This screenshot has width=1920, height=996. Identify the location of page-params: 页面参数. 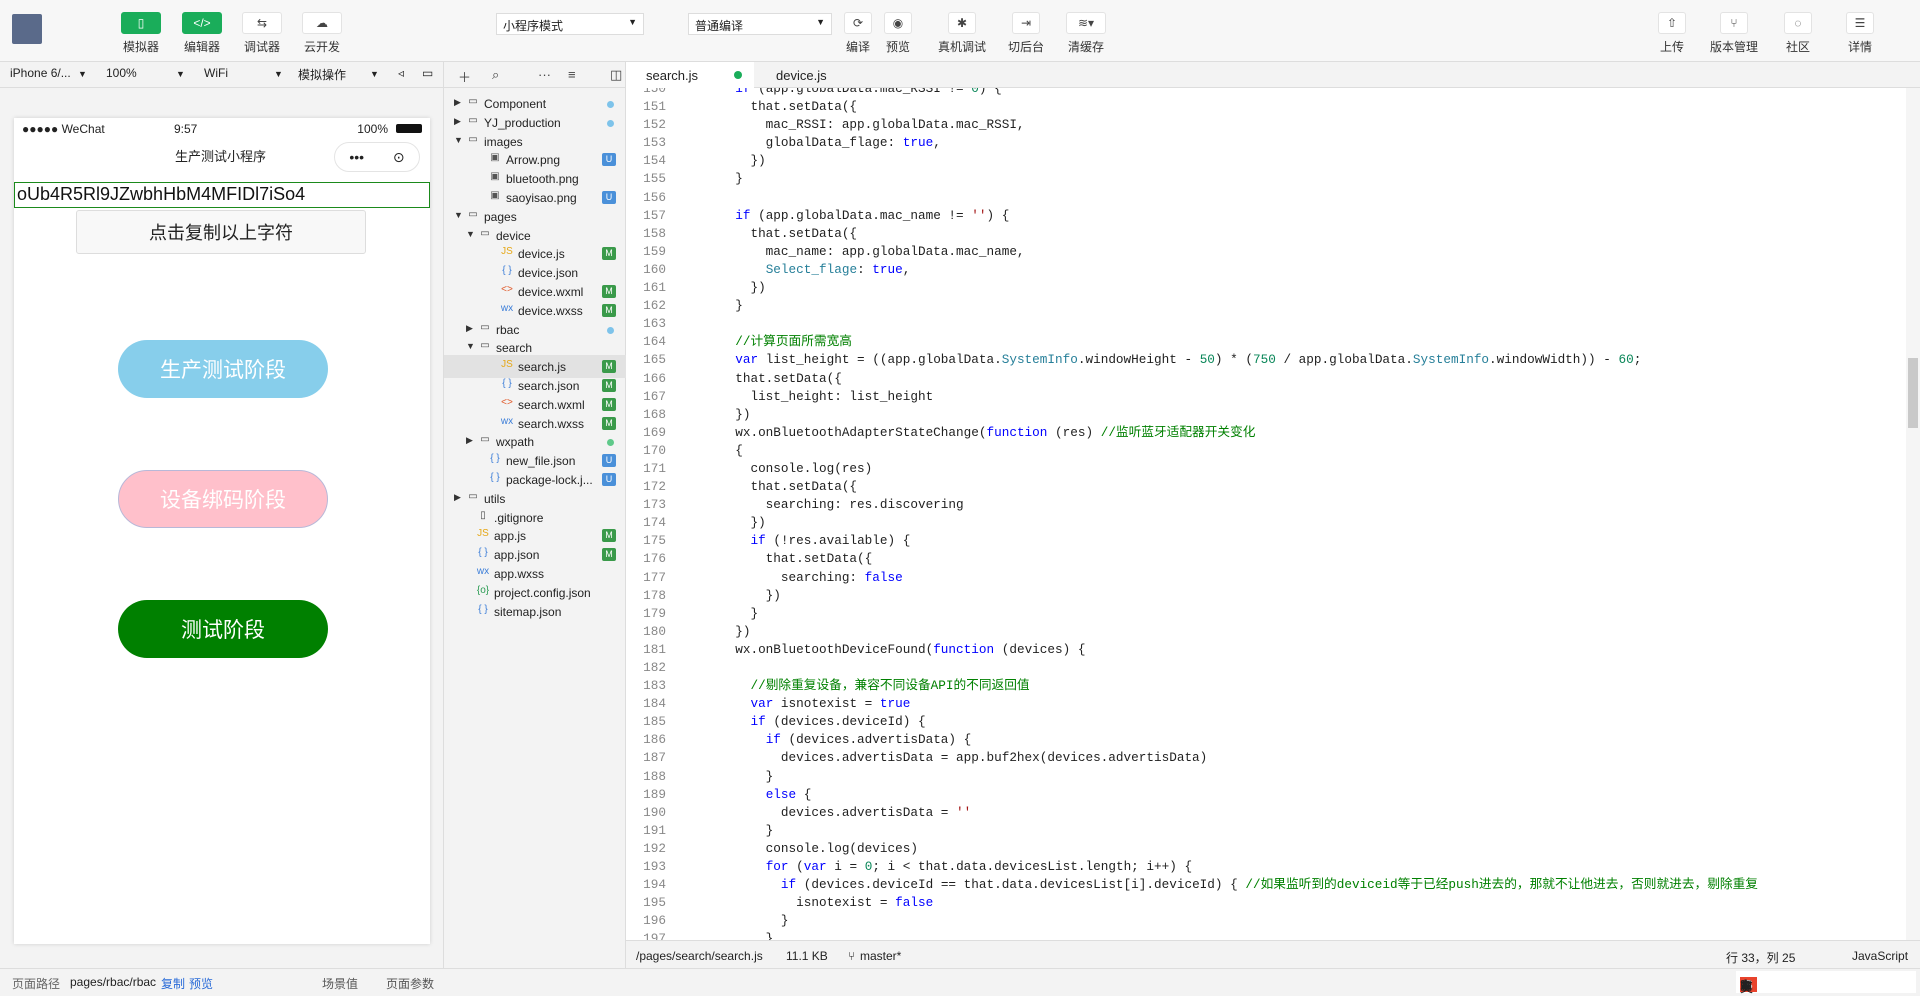
(410, 983).